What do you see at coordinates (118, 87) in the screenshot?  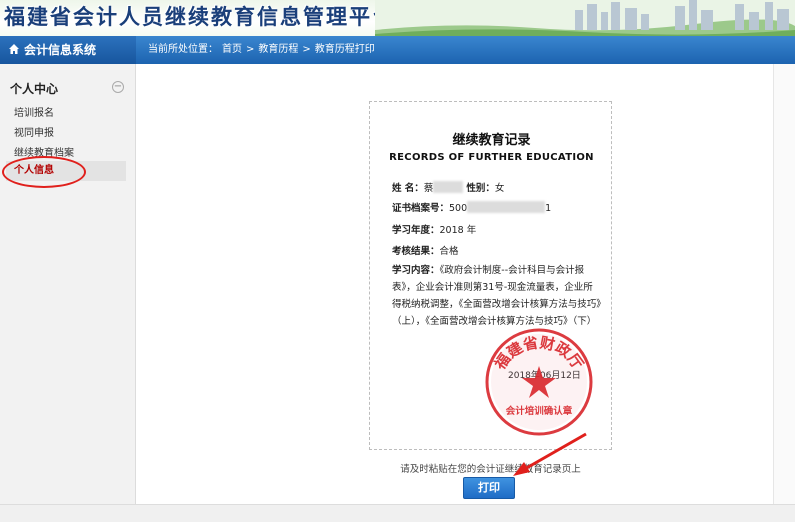 I see `collapse-icon: −` at bounding box center [118, 87].